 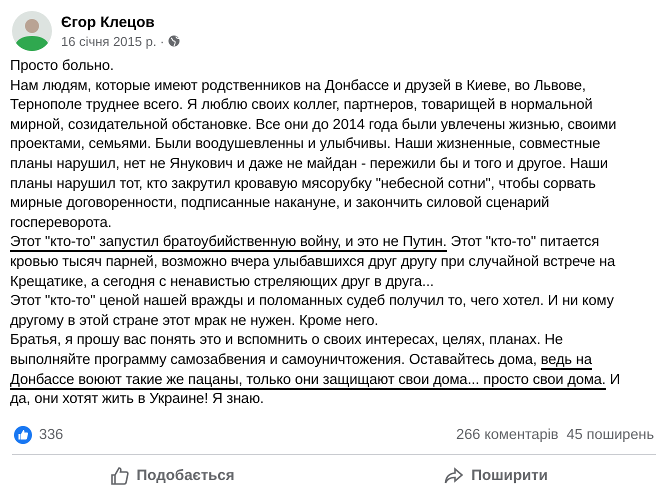 I want to click on post-text-line: Тернополе труднее всего. Я люблю своих коллег, партнеров, товарищей в нормальной, so click(x=302, y=106).